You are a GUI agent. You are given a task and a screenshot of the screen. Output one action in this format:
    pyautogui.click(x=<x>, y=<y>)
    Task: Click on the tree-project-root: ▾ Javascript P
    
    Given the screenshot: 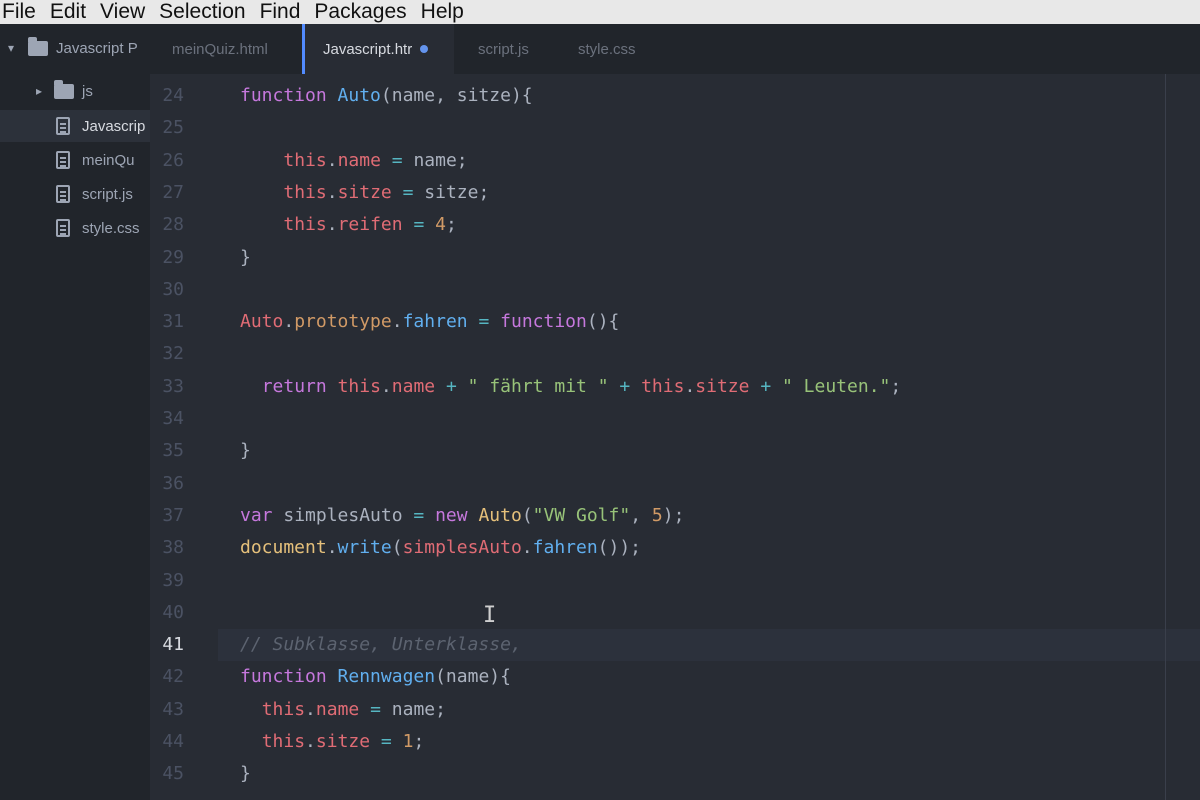 What is the action you would take?
    pyautogui.click(x=75, y=48)
    